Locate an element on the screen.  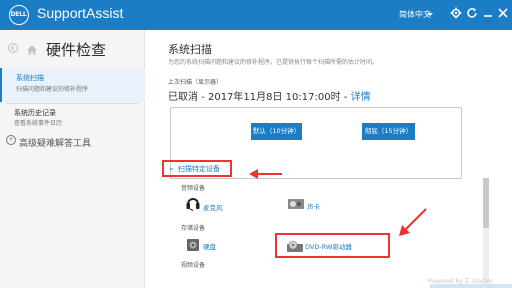
scan-specific-devices-label: 扫描特定设备 is located at coordinates (199, 169).